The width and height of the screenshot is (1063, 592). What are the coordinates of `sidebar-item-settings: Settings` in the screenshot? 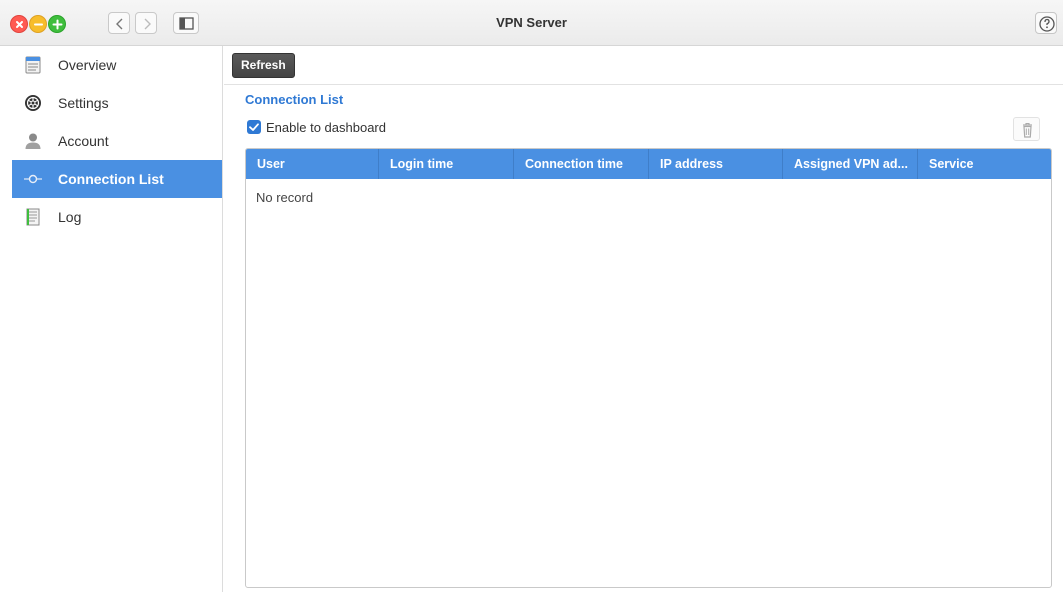 It's located at (117, 103).